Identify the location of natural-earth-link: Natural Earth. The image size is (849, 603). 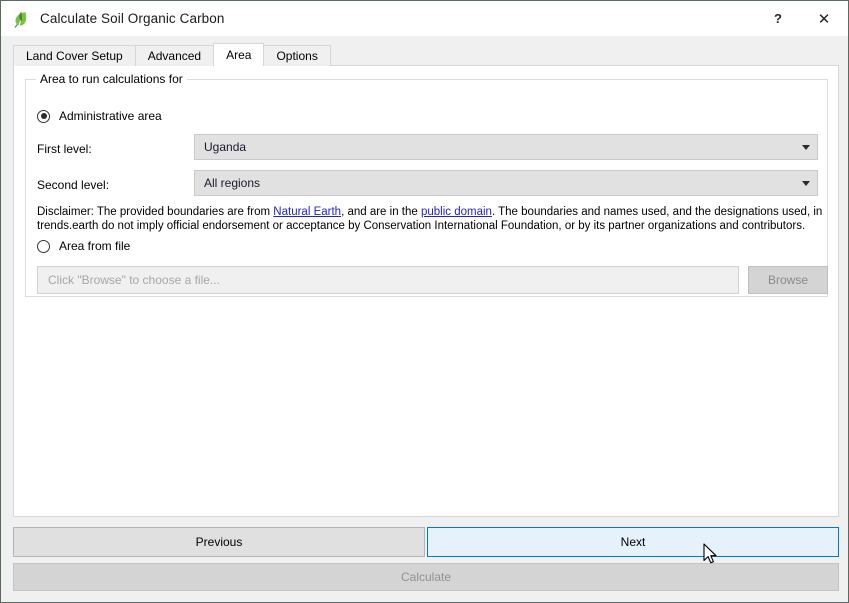
(307, 212).